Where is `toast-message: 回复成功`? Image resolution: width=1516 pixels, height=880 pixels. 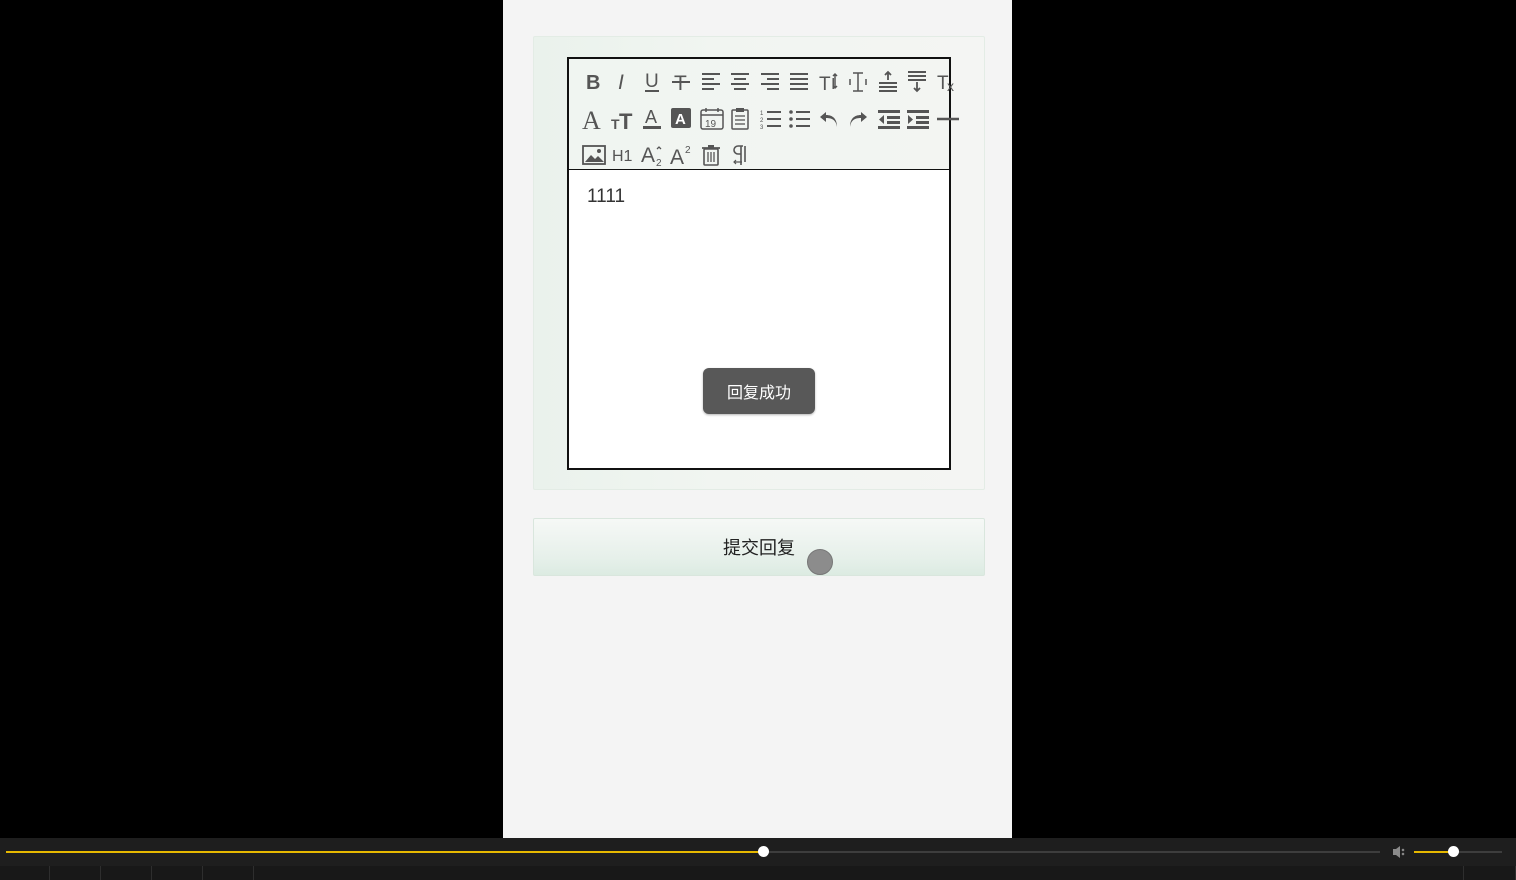
toast-message: 回复成功 is located at coordinates (759, 391).